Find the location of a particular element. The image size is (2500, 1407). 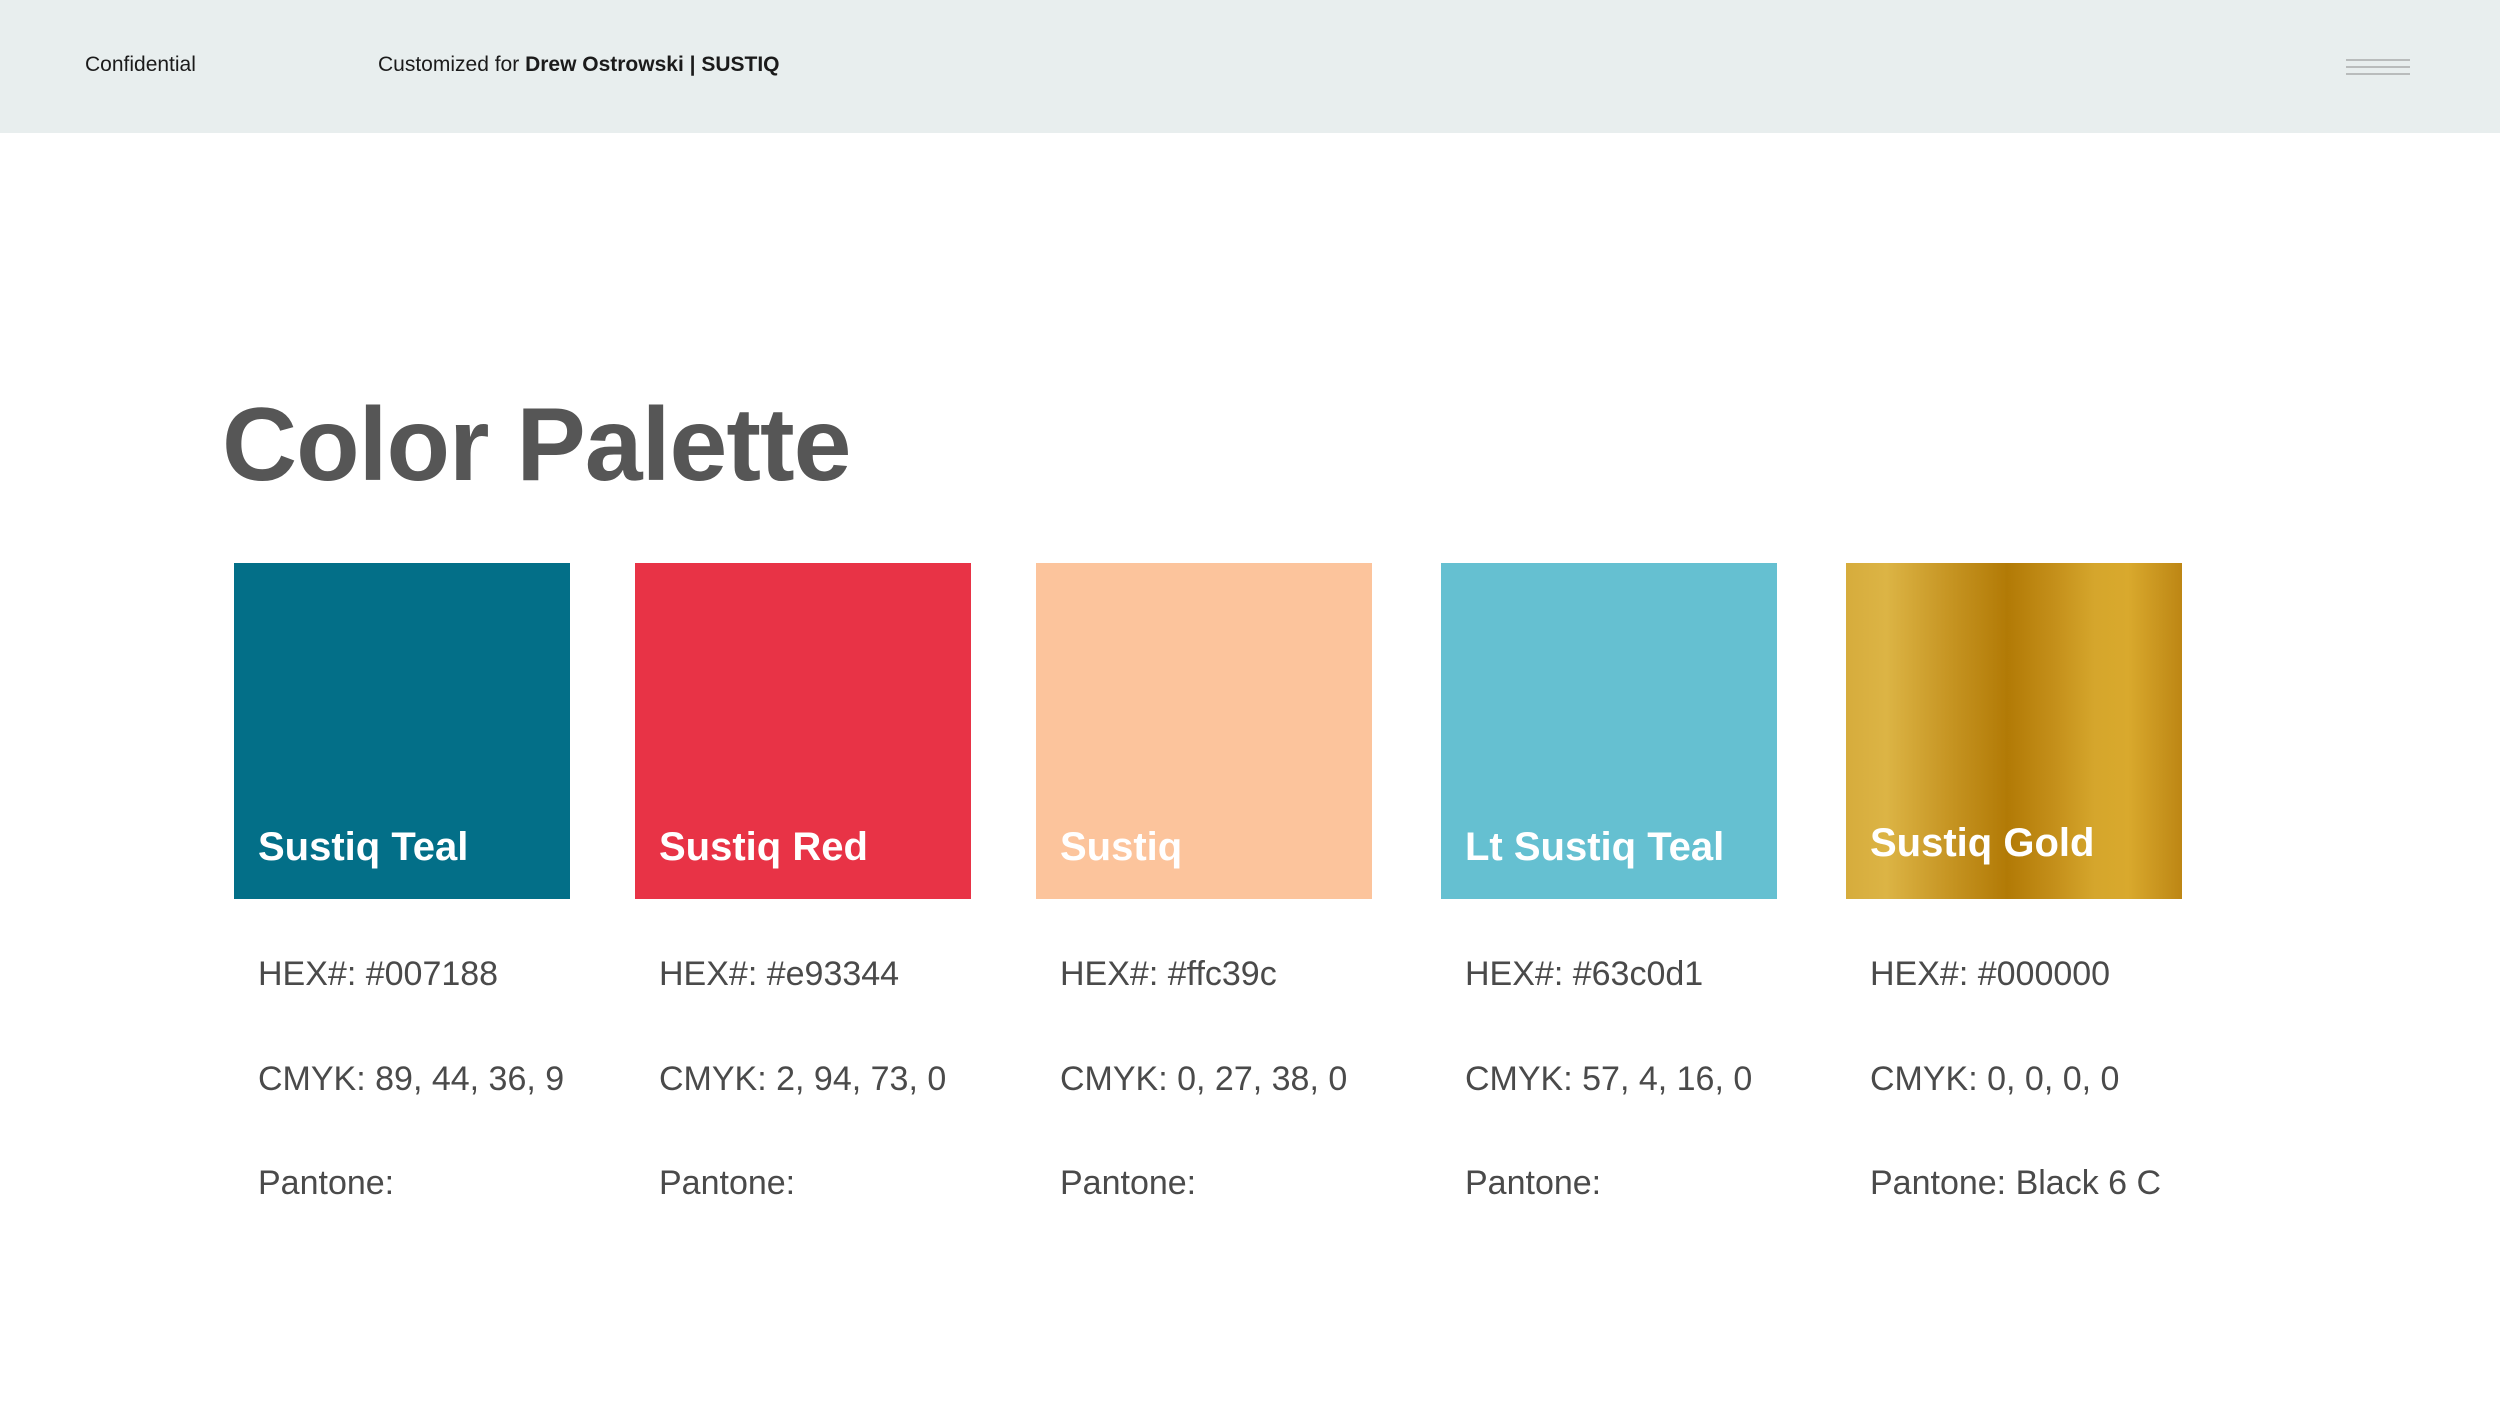

hex-value: HEX#: #e93344 is located at coordinates (779, 974).